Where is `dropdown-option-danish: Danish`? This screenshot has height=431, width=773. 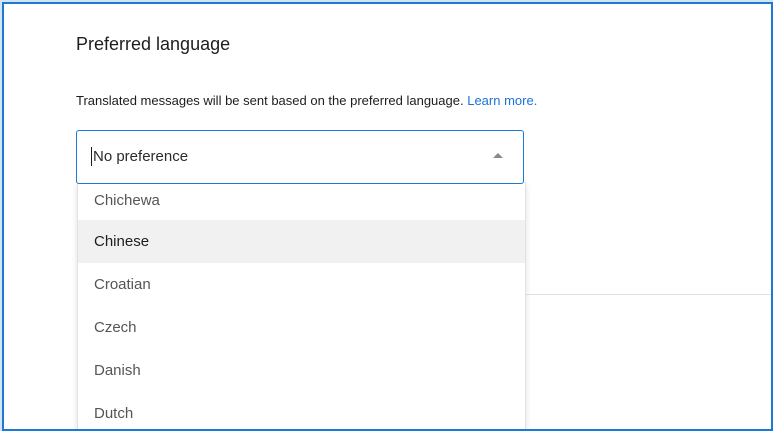
dropdown-option-danish: Danish is located at coordinates (301, 370).